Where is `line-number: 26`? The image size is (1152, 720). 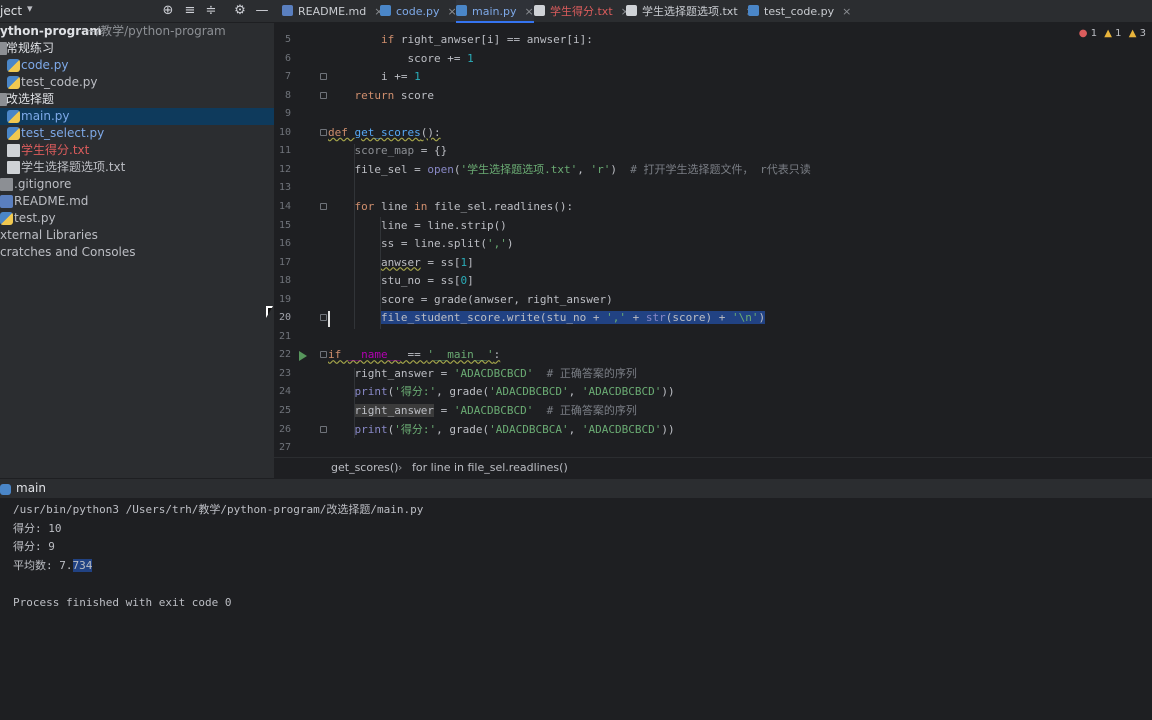 line-number: 26 is located at coordinates (282, 430).